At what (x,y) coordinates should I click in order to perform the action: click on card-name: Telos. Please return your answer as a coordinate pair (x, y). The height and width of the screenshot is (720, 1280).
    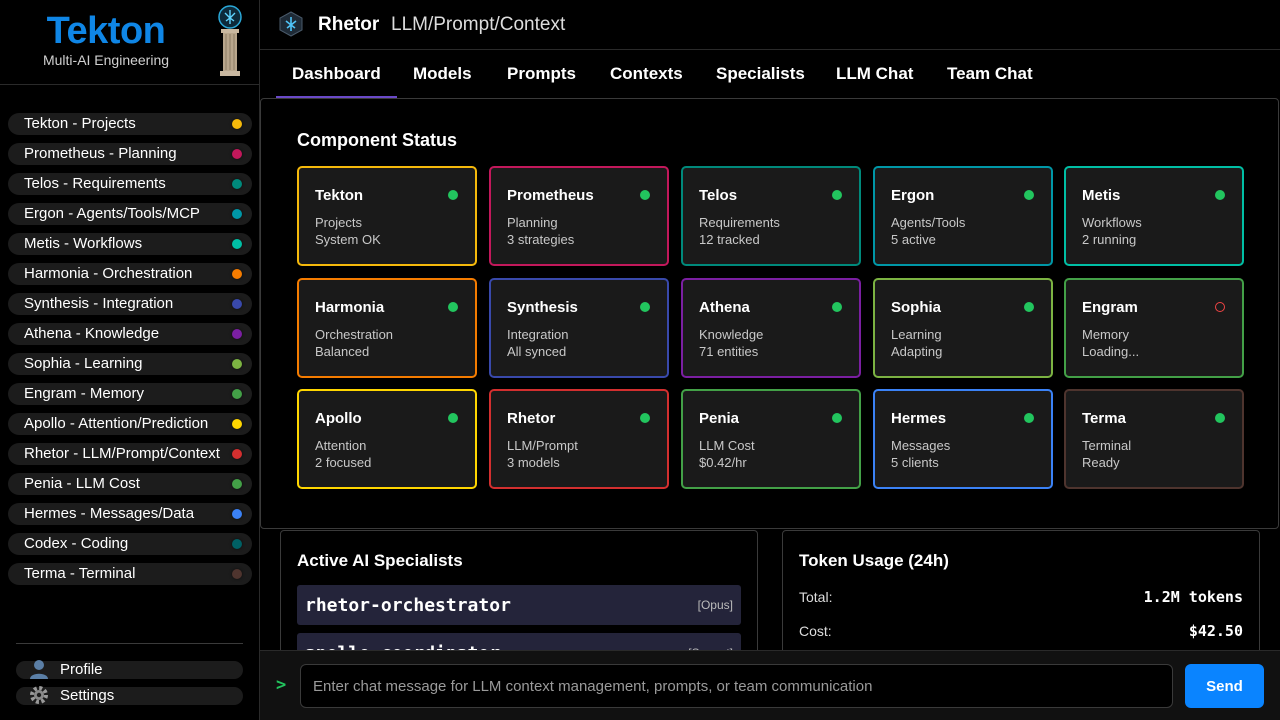
    Looking at the image, I should click on (718, 195).